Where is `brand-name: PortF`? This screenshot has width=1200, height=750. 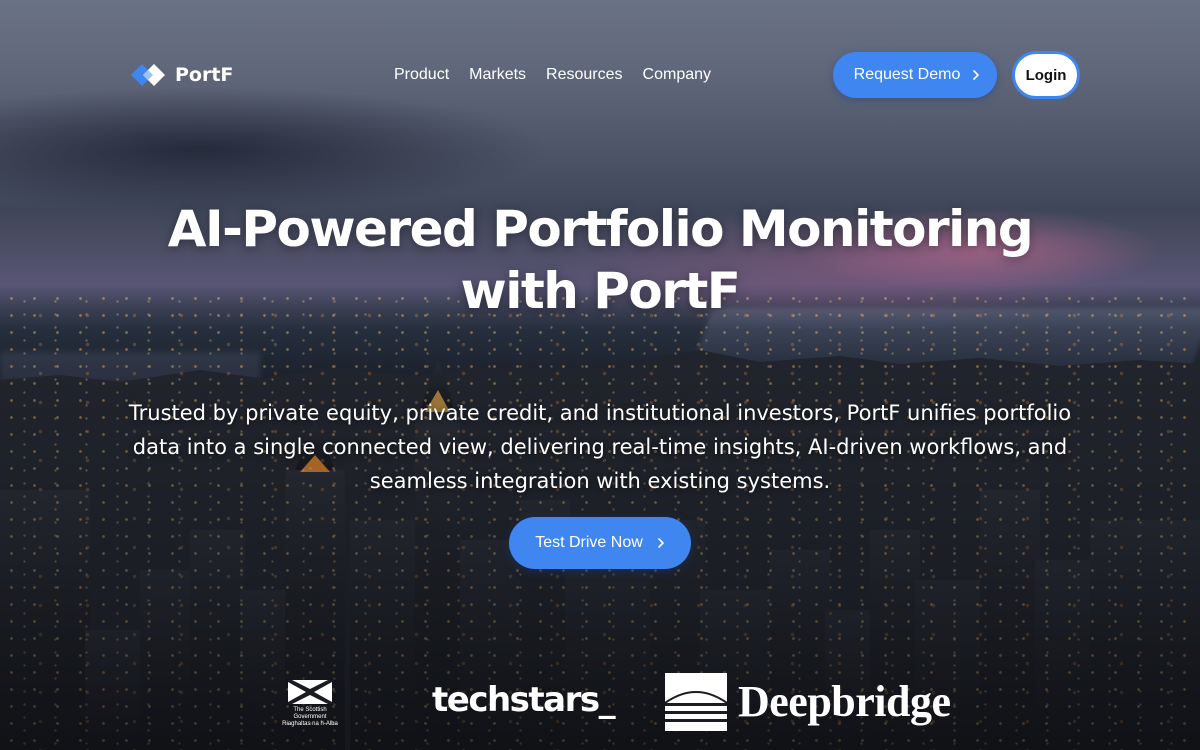 brand-name: PortF is located at coordinates (204, 75).